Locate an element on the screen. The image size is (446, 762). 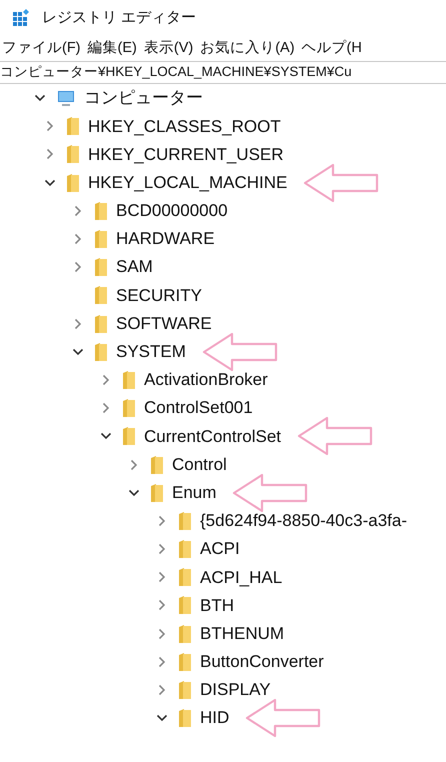
tree-item-label: コンピューター is located at coordinates (143, 98).